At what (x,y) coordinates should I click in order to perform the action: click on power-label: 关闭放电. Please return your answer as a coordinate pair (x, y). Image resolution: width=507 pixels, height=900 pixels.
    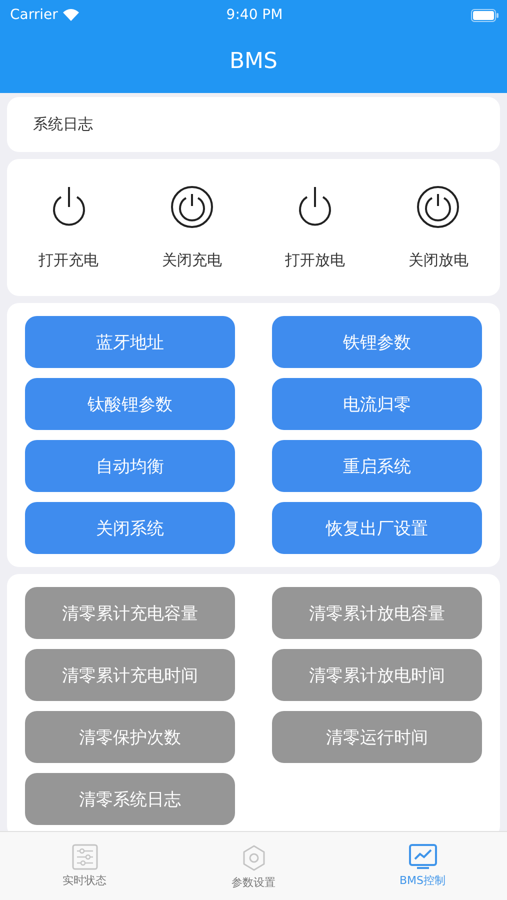
    Looking at the image, I should click on (438, 260).